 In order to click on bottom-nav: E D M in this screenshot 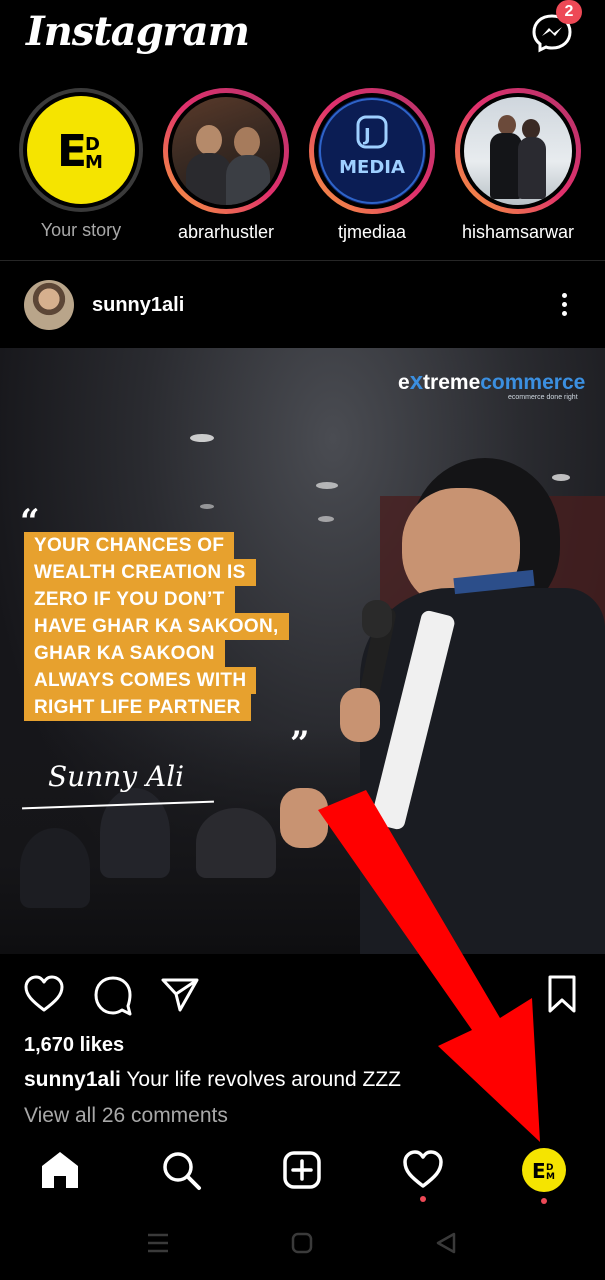, I will do `click(302, 1174)`.